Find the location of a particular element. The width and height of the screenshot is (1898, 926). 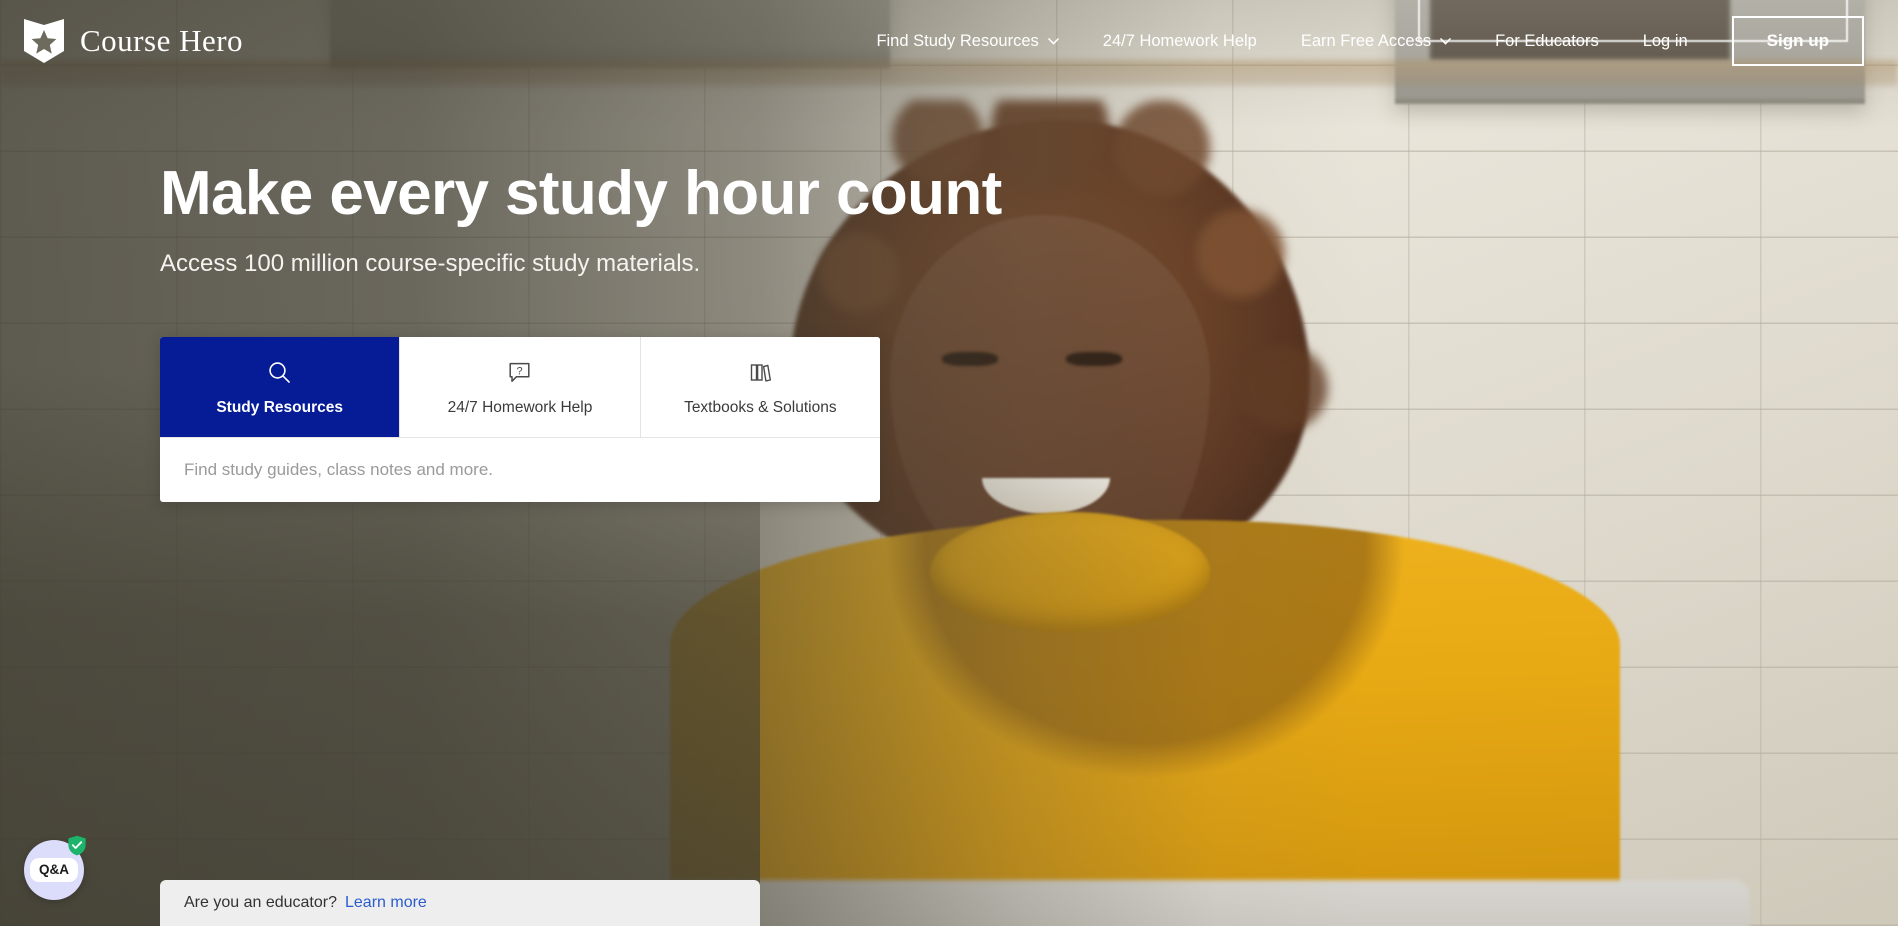

tab-homework-help: ? 24/7 Homework Help is located at coordinates (519, 387).